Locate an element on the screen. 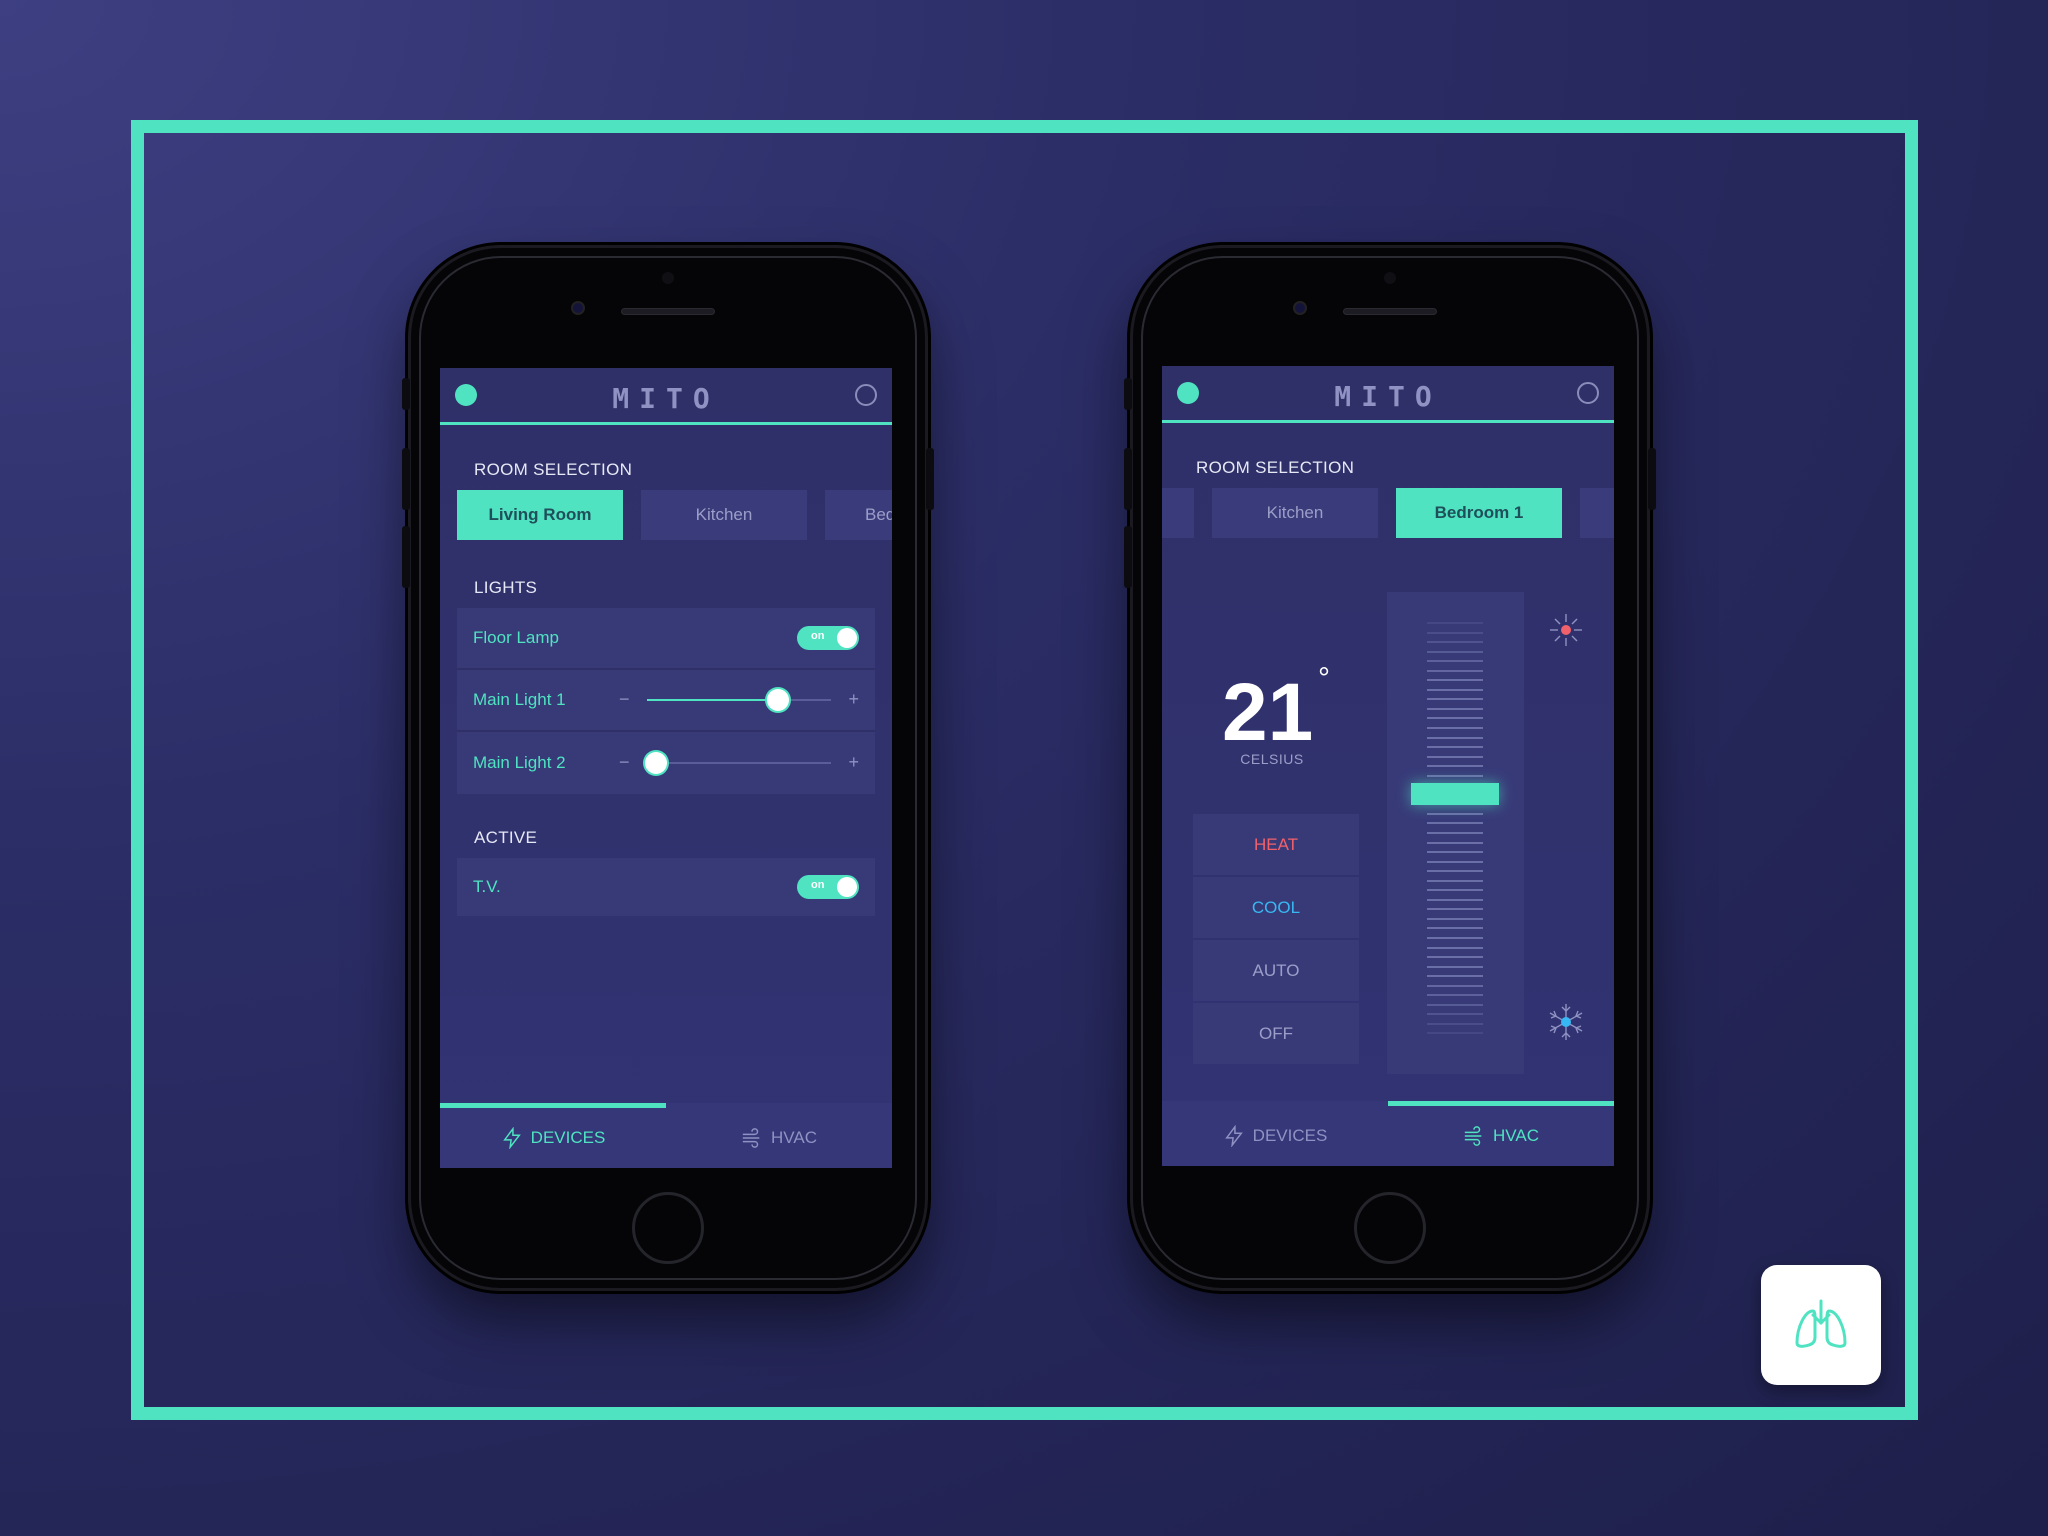 Image resolution: width=2048 pixels, height=1536 pixels. mute-switch is located at coordinates (1128, 394).